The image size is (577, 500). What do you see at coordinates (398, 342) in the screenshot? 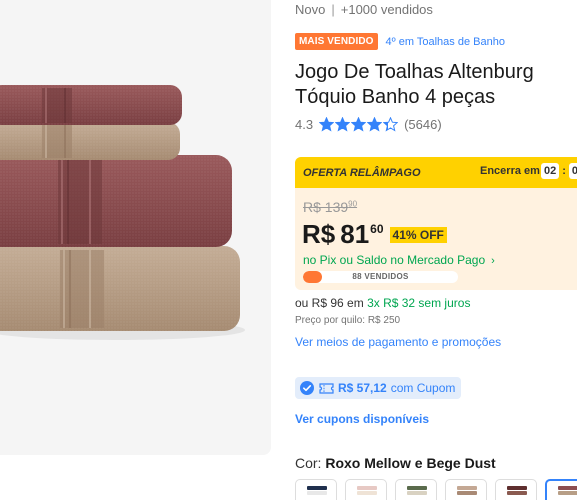
I see `payment-methods-link: Ver meios de pagamento e promoções` at bounding box center [398, 342].